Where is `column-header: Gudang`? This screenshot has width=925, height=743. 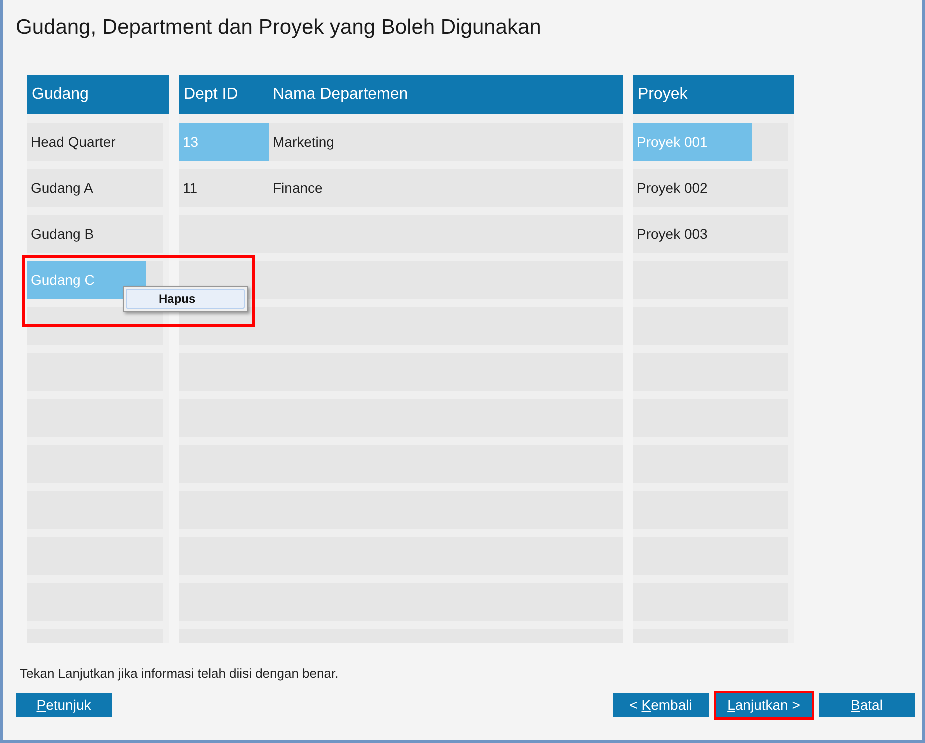
column-header: Gudang is located at coordinates (98, 94).